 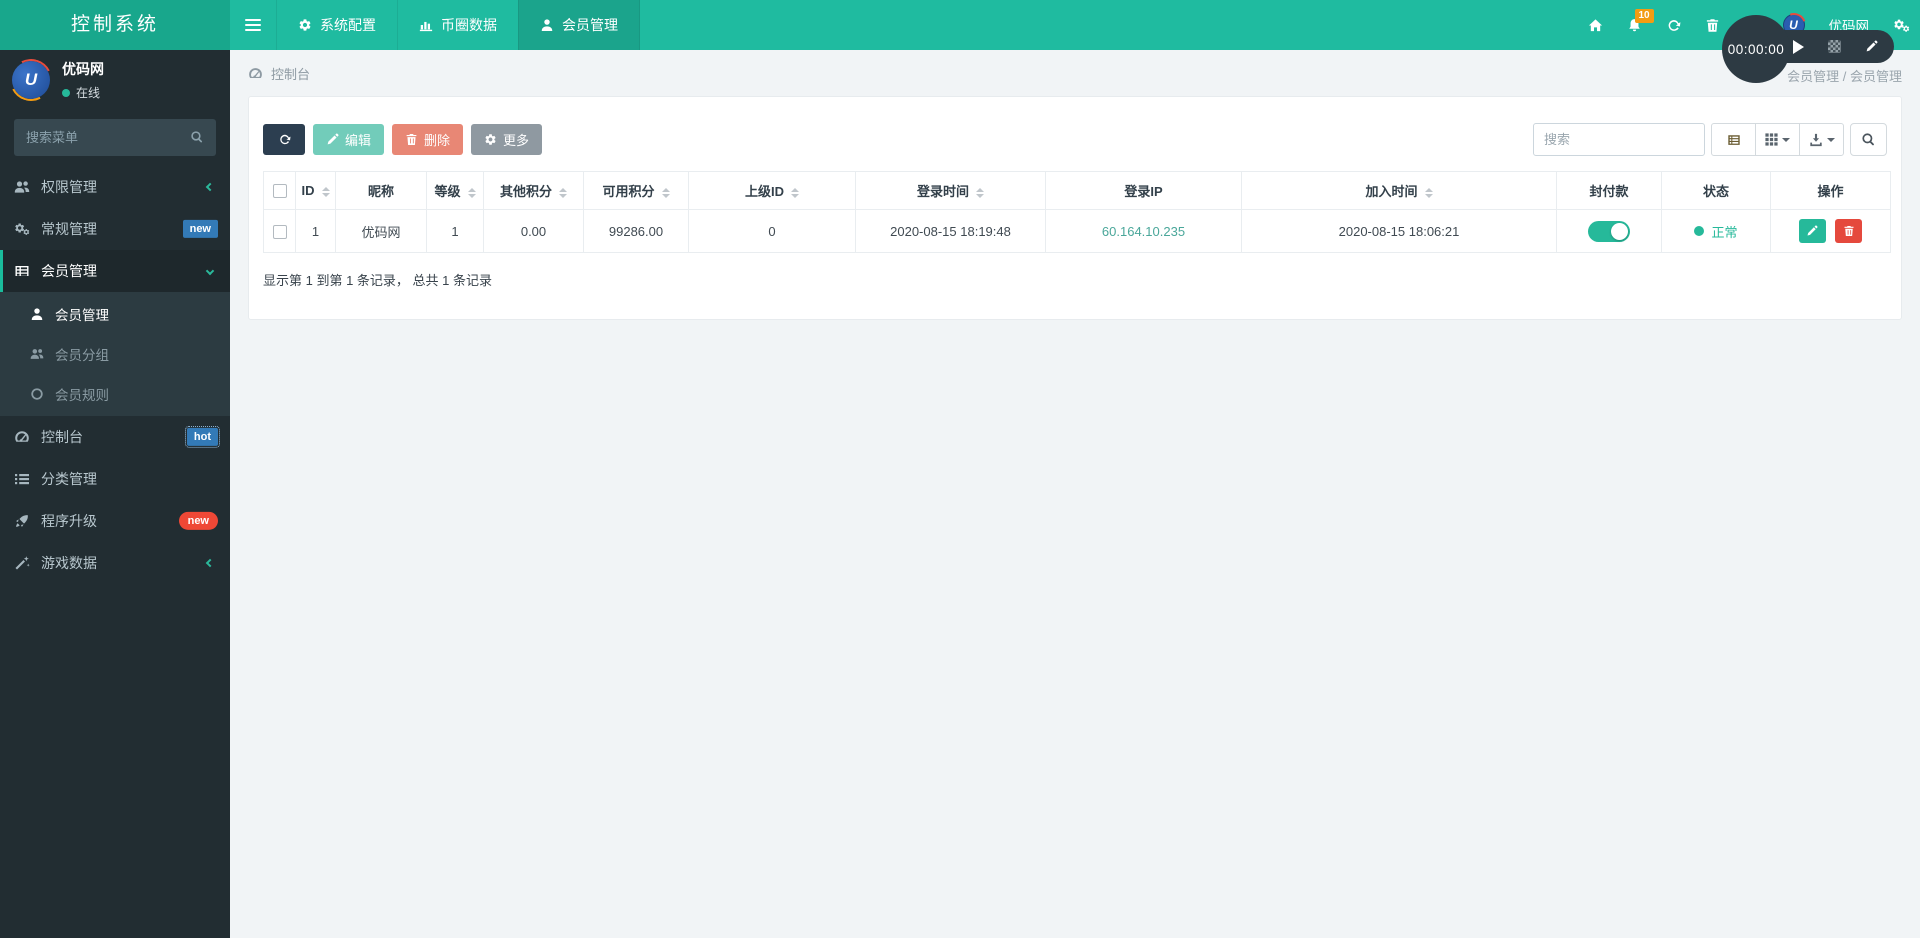 What do you see at coordinates (1644, 15) in the screenshot?
I see `notification-badge: 10` at bounding box center [1644, 15].